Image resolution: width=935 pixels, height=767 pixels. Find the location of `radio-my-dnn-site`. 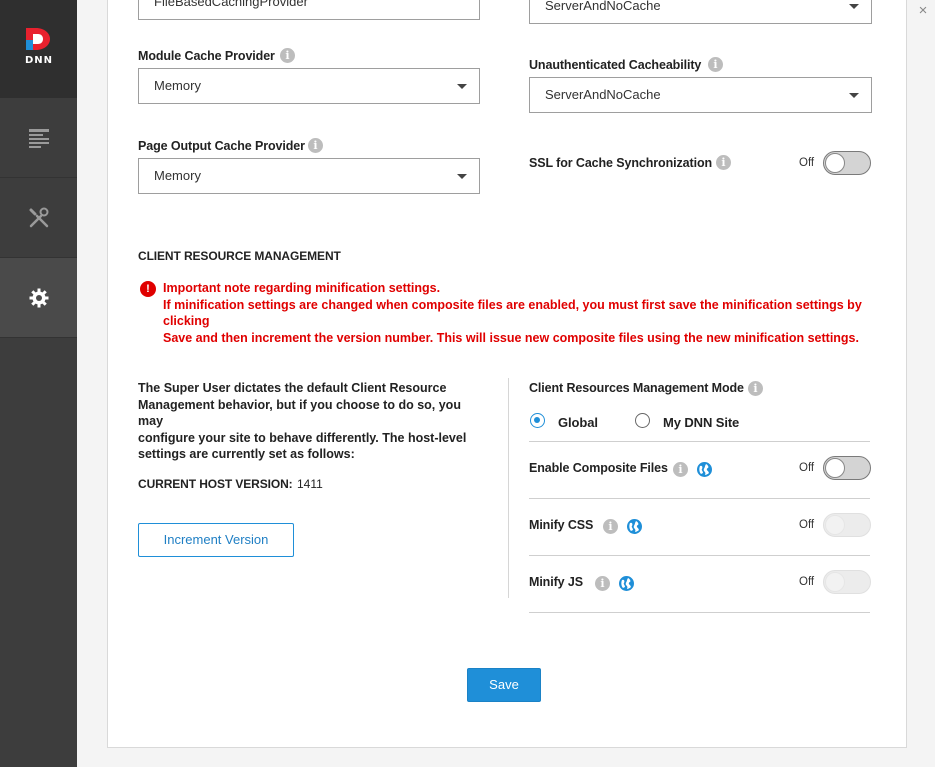

radio-my-dnn-site is located at coordinates (642, 420).